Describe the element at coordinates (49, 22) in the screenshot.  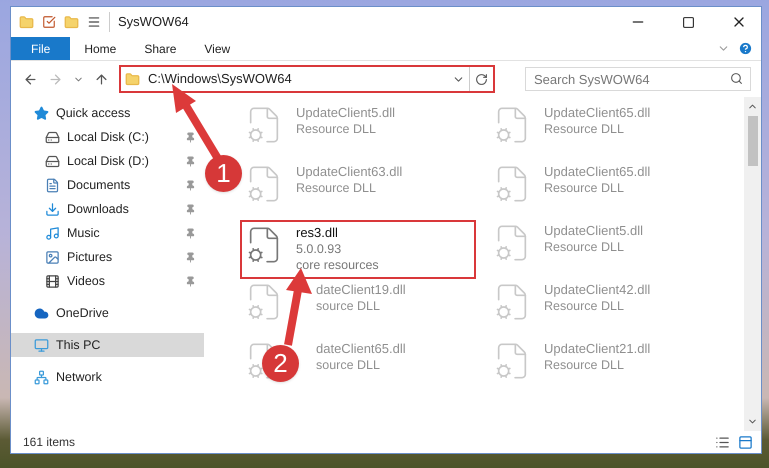
I see `properties-icon` at that location.